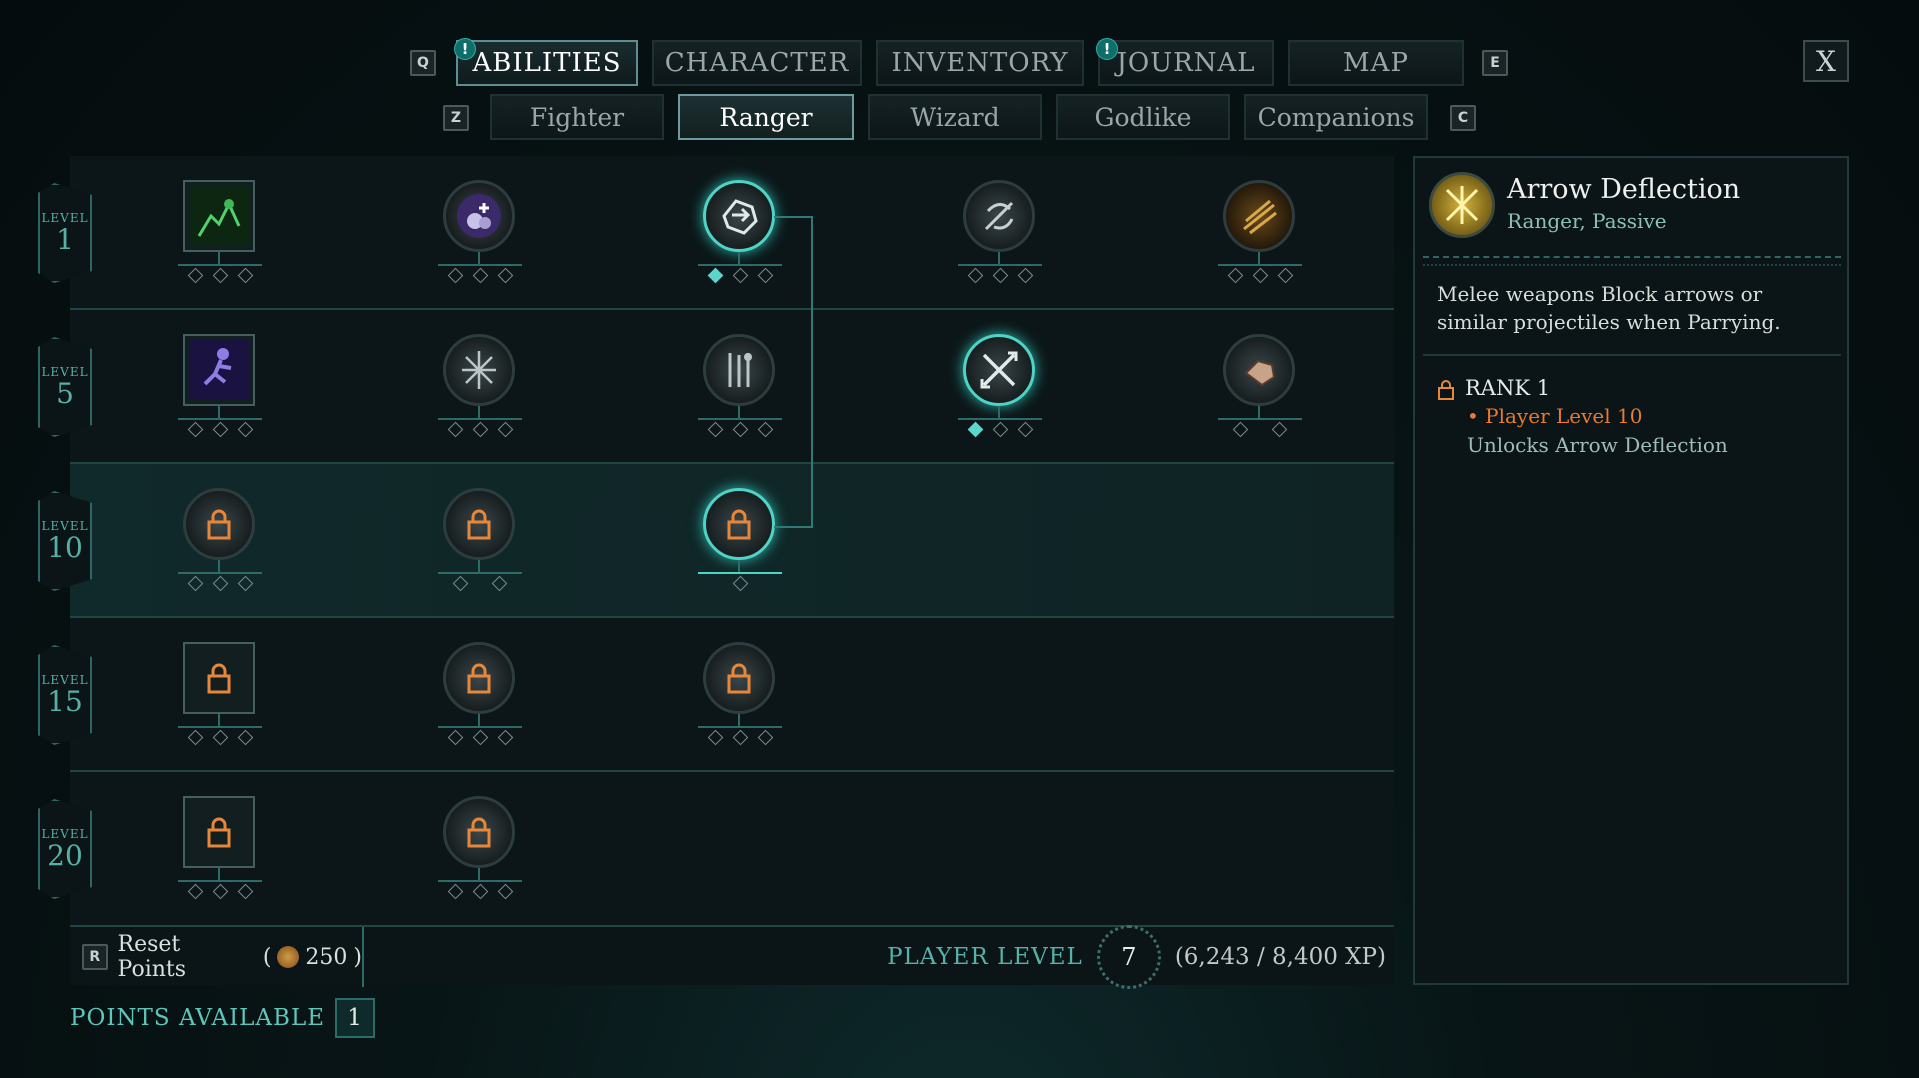  I want to click on tab-inventory-label: INVENTORY, so click(980, 63).